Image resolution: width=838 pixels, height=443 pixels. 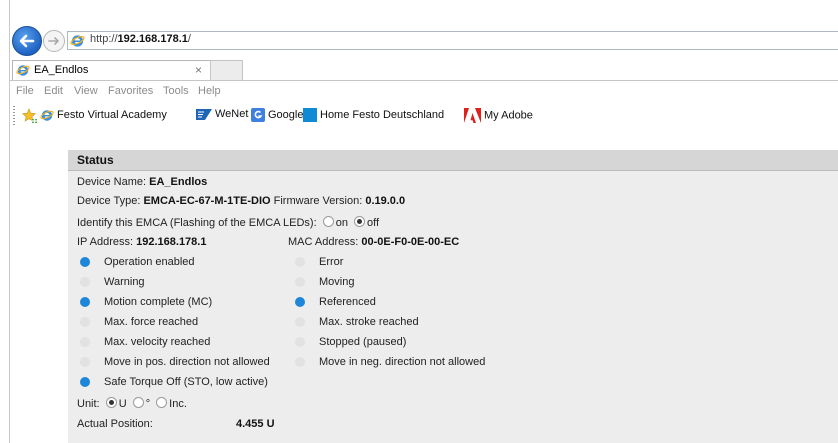 What do you see at coordinates (189, 39) in the screenshot?
I see `url-suffix: /` at bounding box center [189, 39].